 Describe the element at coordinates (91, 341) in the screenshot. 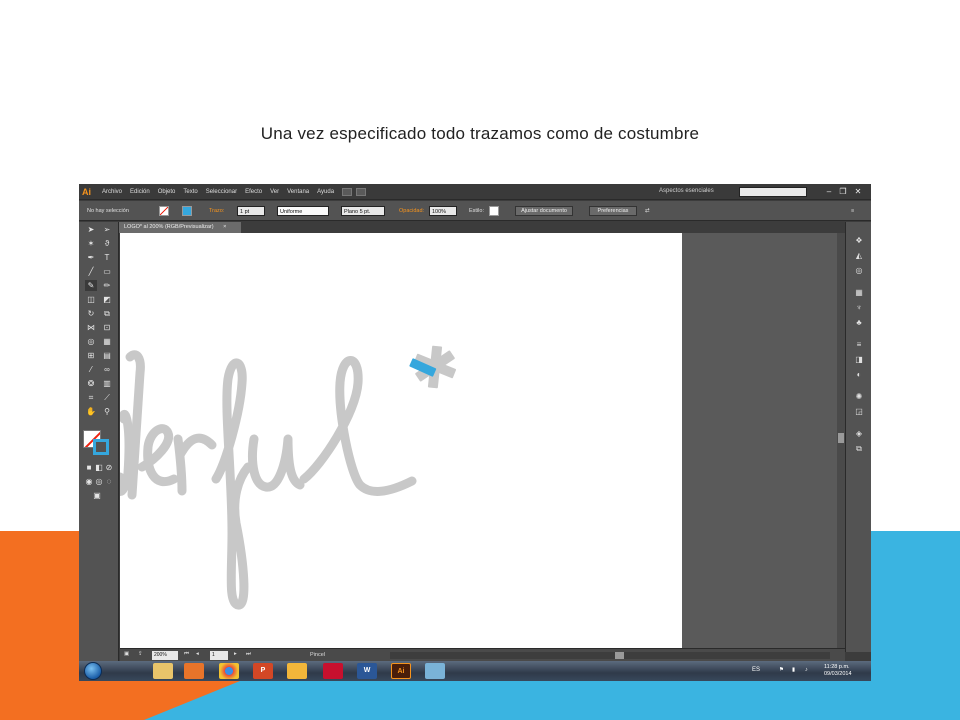

I see `shape-builder-icon: ◎` at that location.